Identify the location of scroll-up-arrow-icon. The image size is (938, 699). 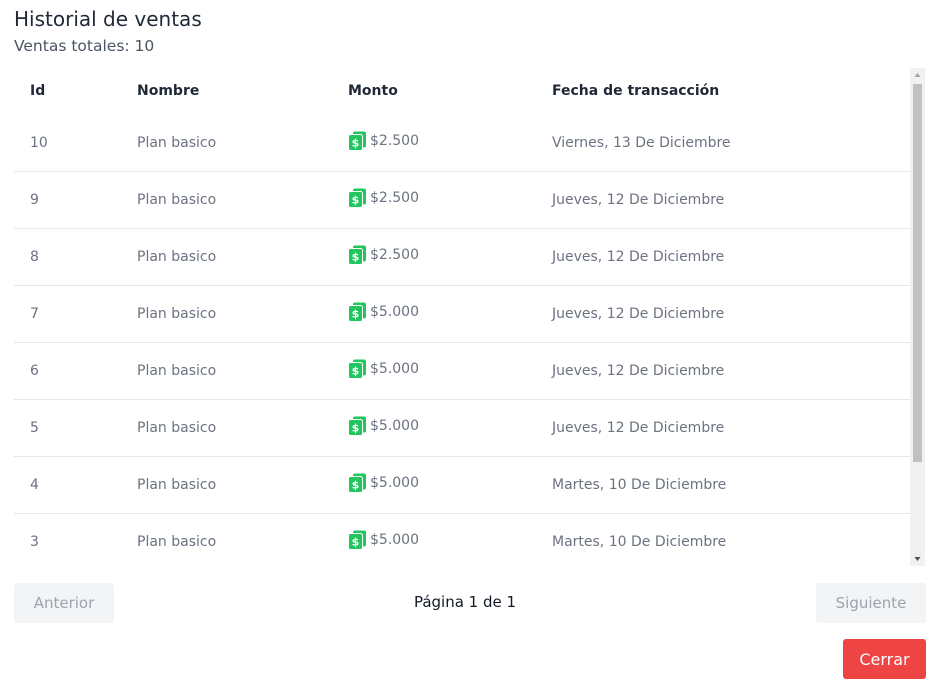
(917, 75).